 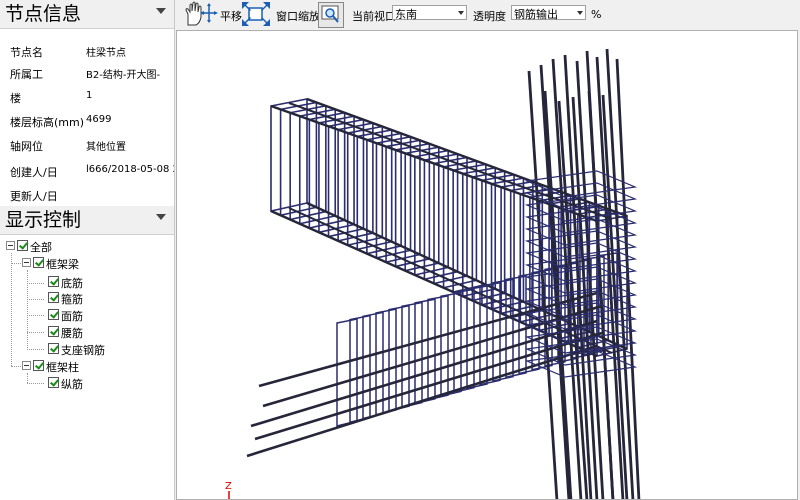 I want to click on tree-label: 腰筋, so click(x=72, y=333).